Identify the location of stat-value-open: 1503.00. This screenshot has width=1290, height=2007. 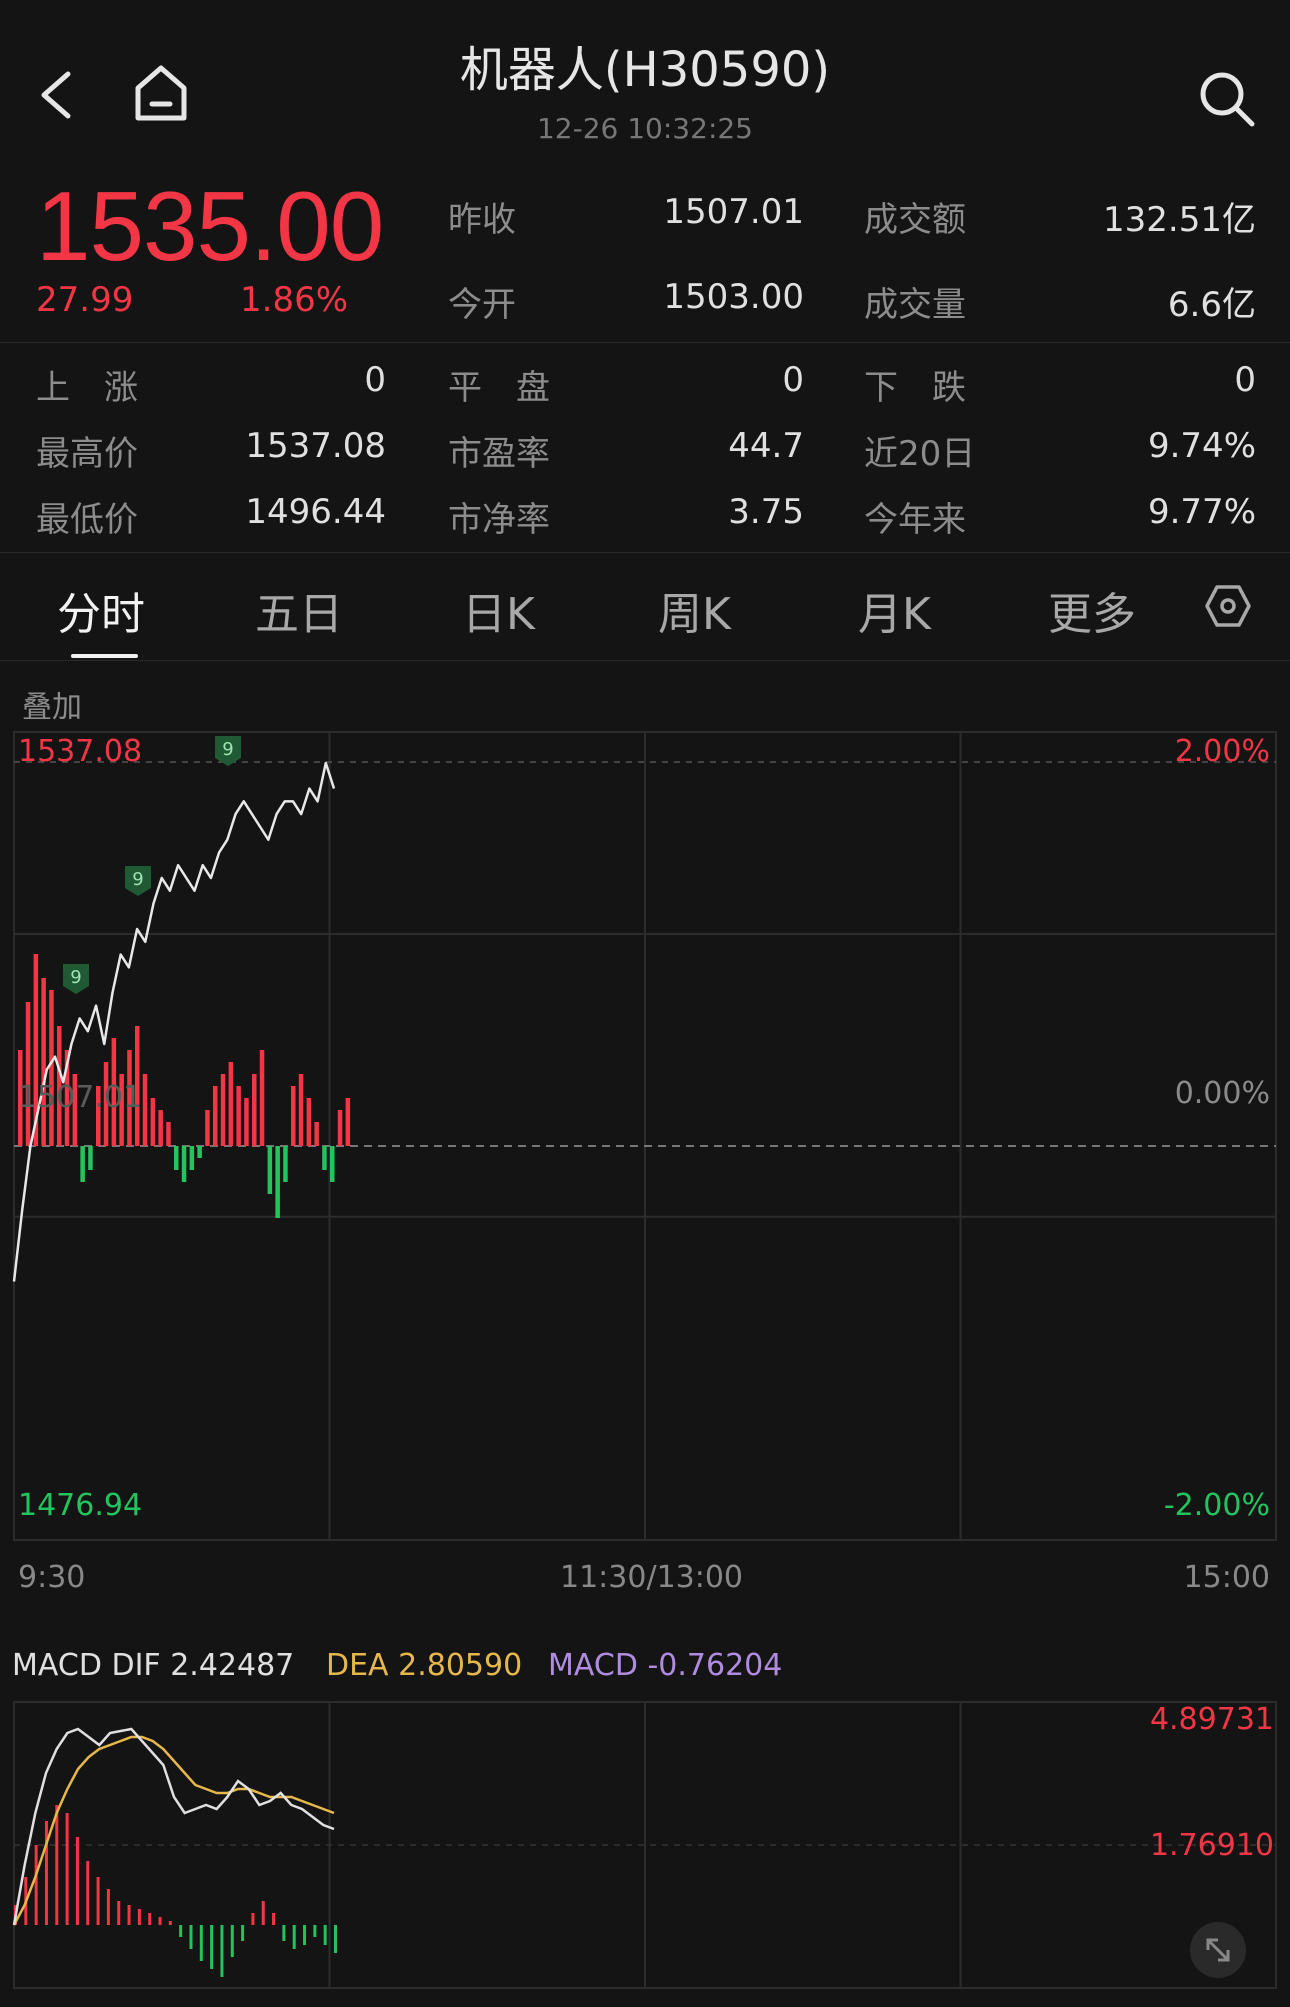
(733, 297).